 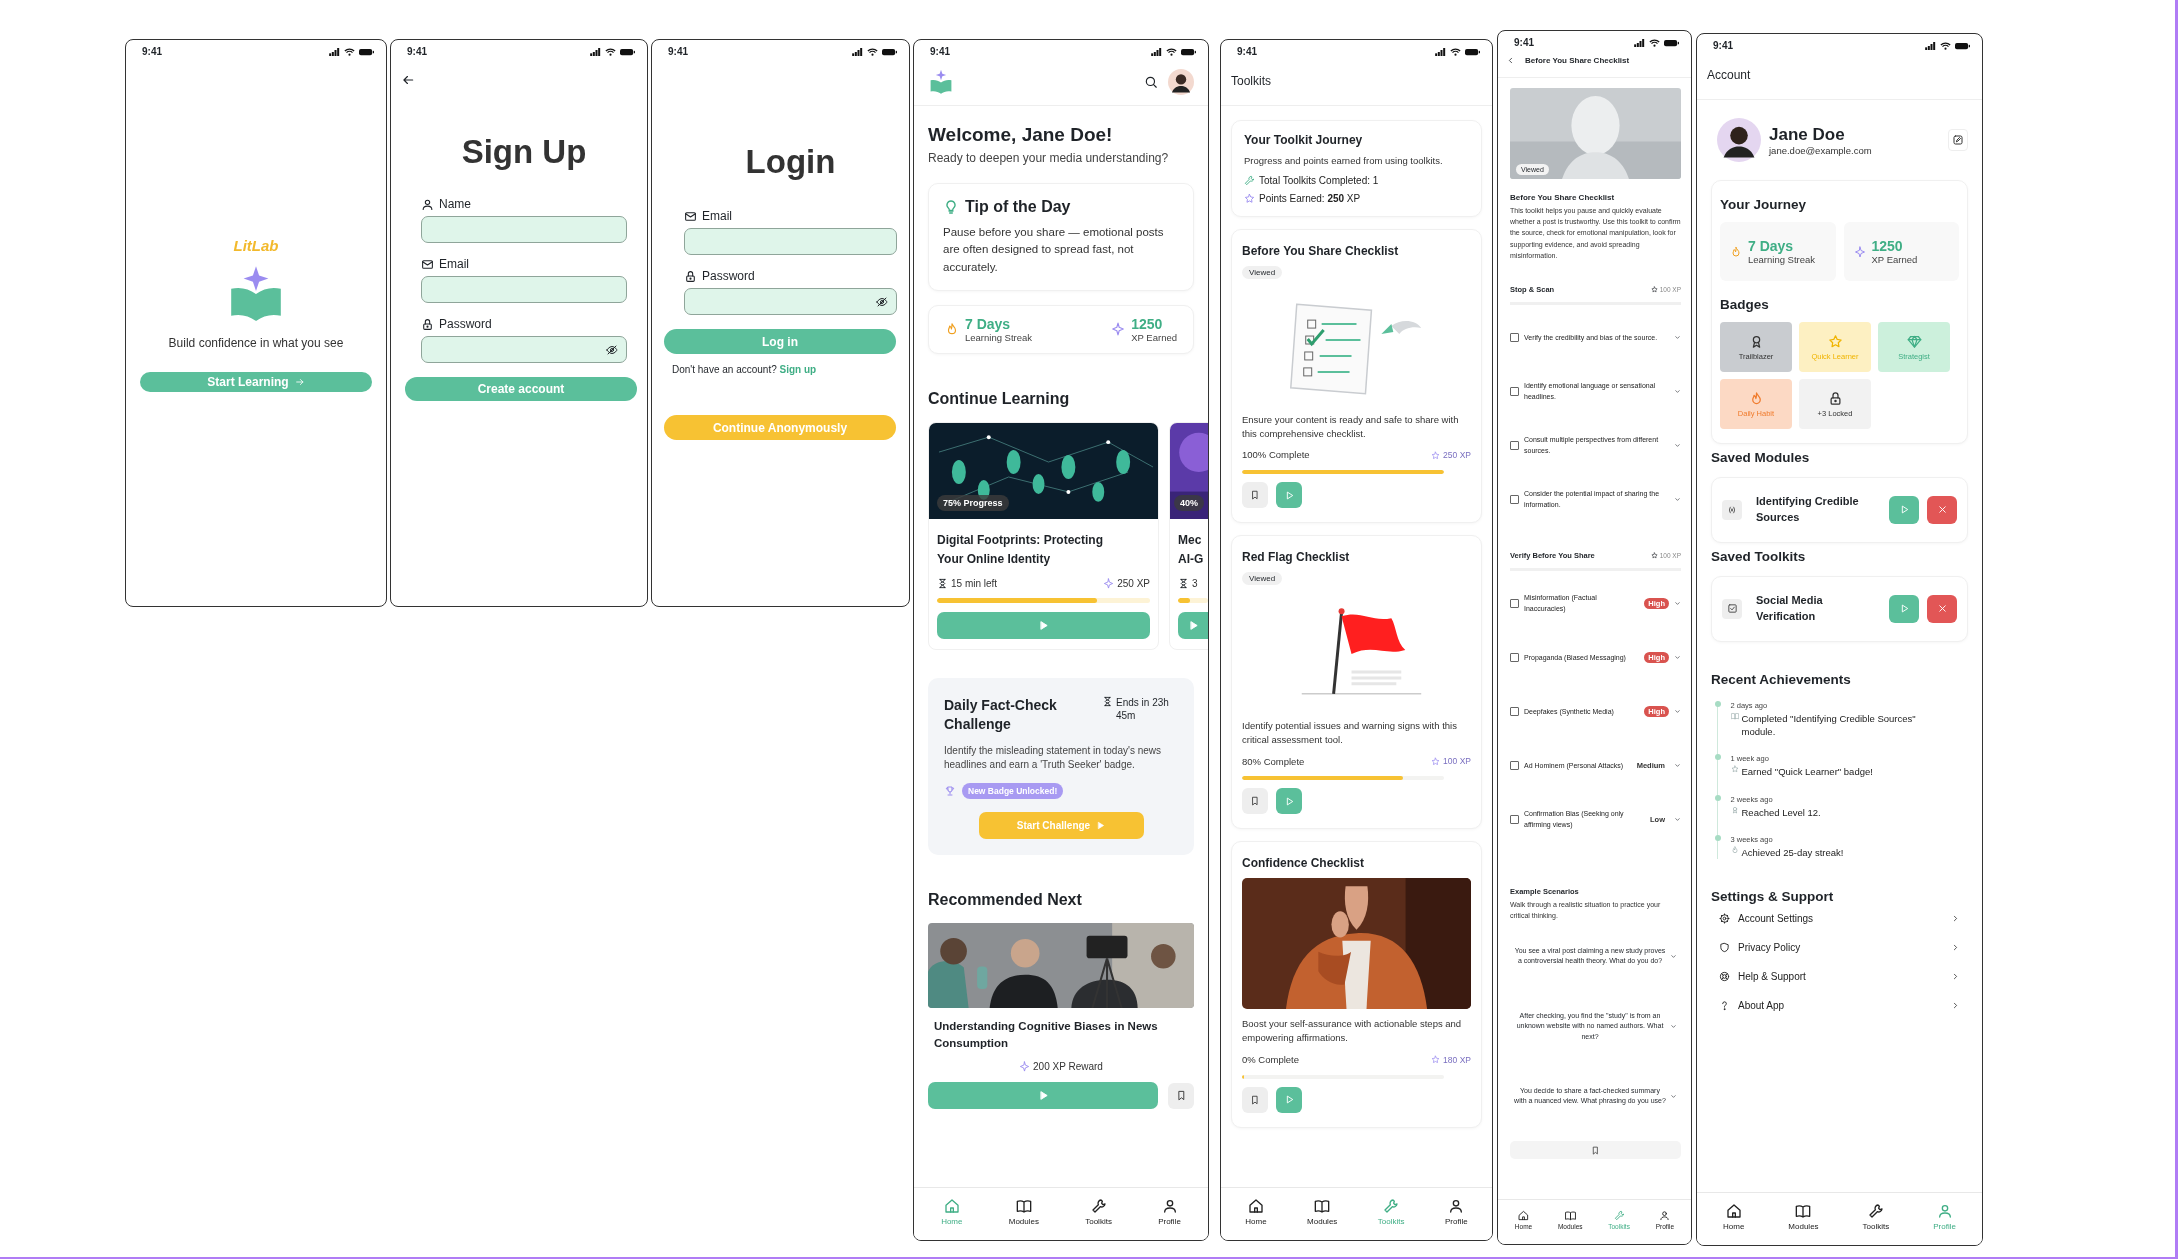 What do you see at coordinates (1736, 251) in the screenshot?
I see `flame-icon` at bounding box center [1736, 251].